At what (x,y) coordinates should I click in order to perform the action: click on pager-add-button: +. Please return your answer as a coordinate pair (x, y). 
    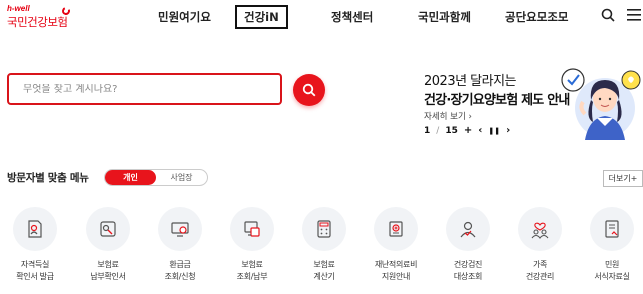
    Looking at the image, I should click on (468, 130).